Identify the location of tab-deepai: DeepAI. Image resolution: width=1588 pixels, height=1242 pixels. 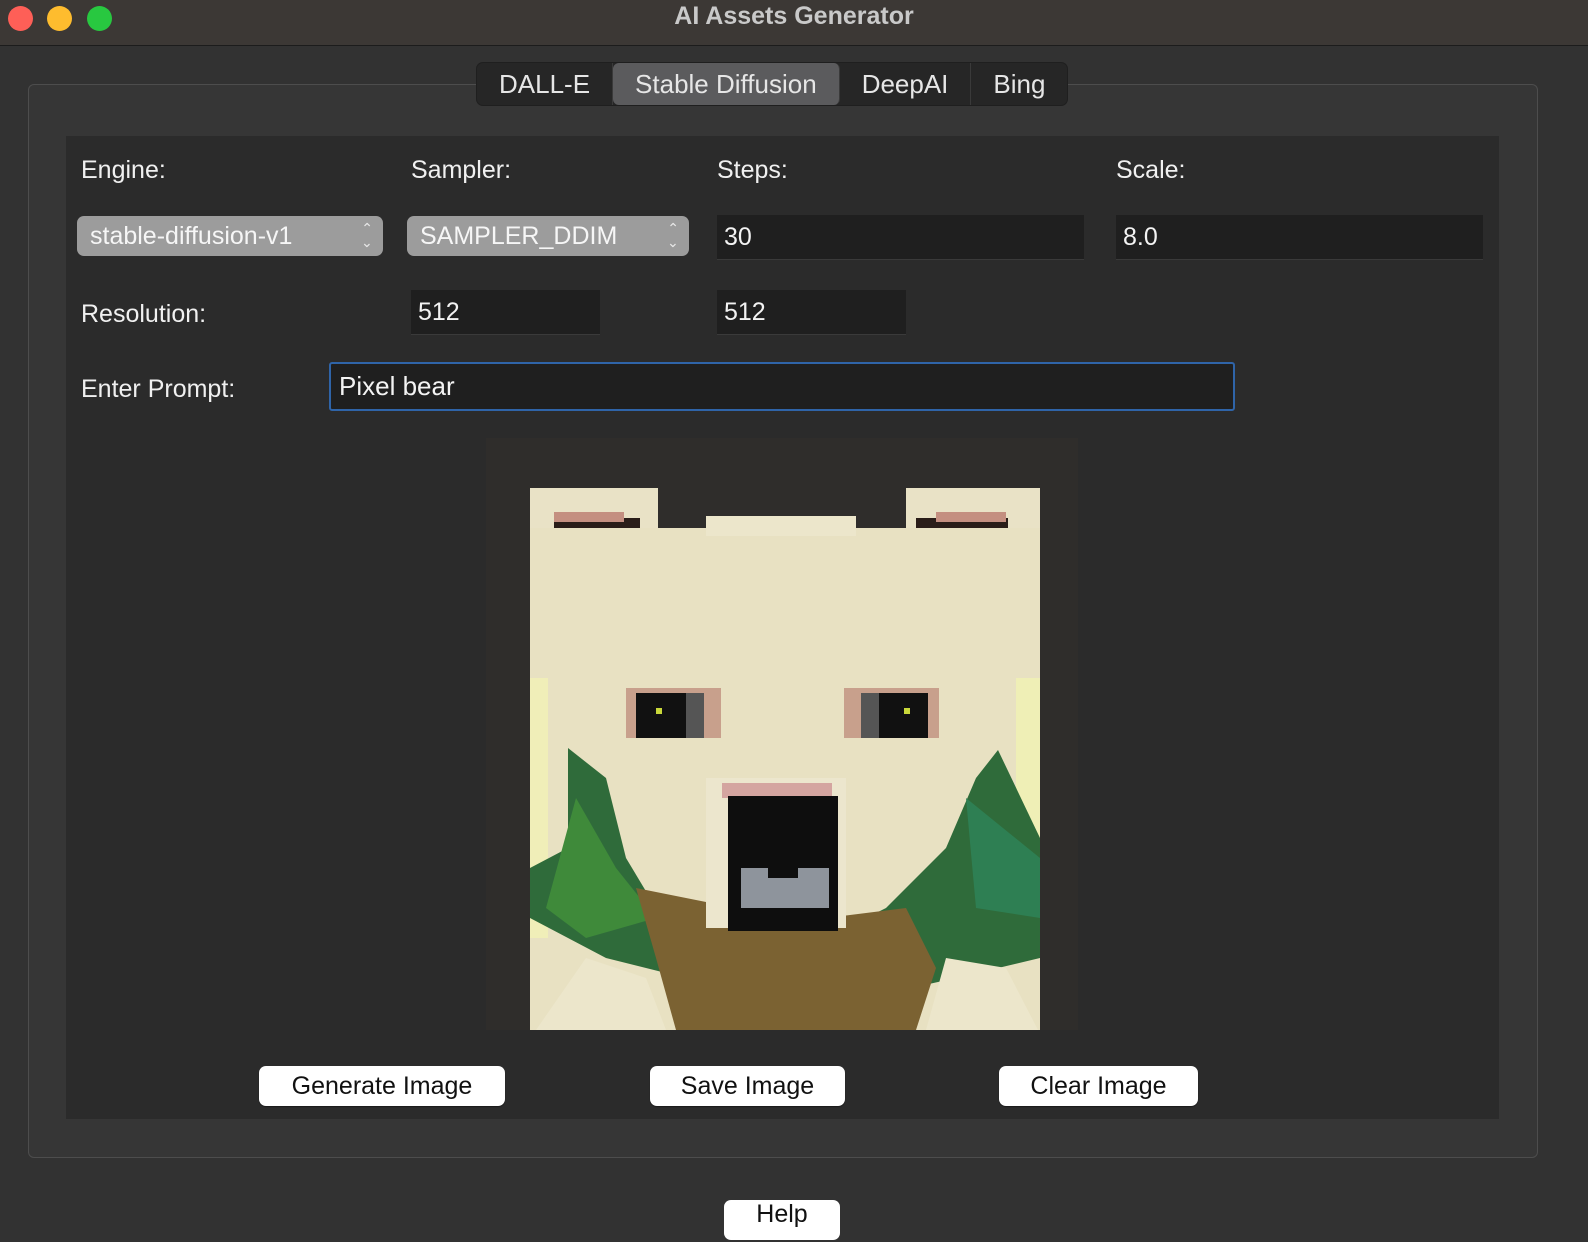
(906, 84).